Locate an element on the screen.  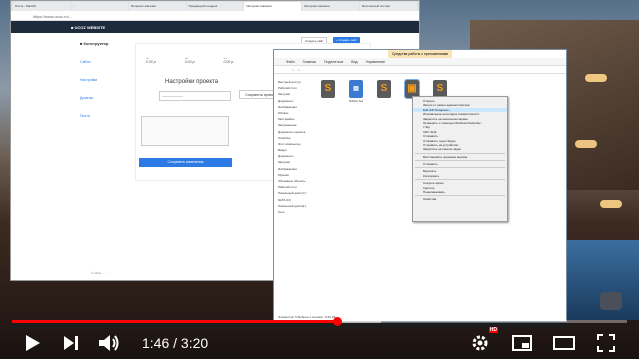
volume-button is located at coordinates (109, 343).